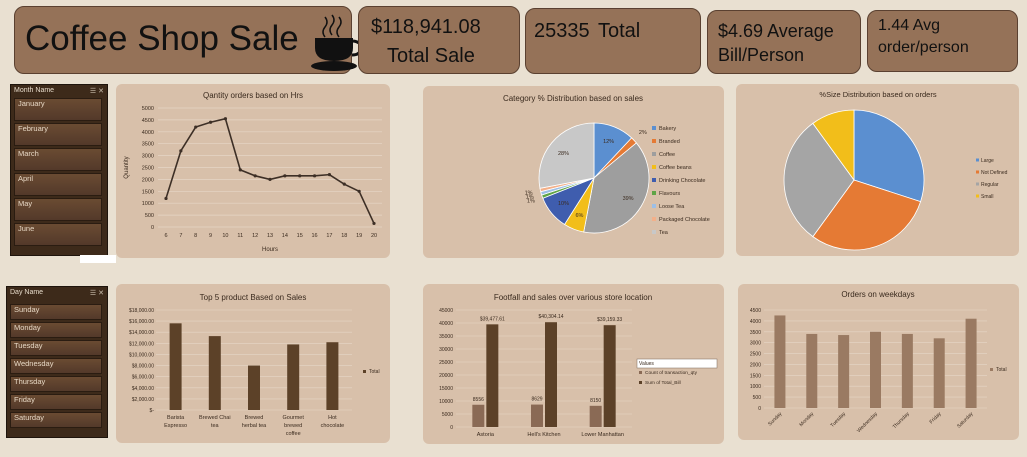 The image size is (1027, 457). Describe the element at coordinates (628, 199) in the screenshot. I see `data-label: 39%` at that location.